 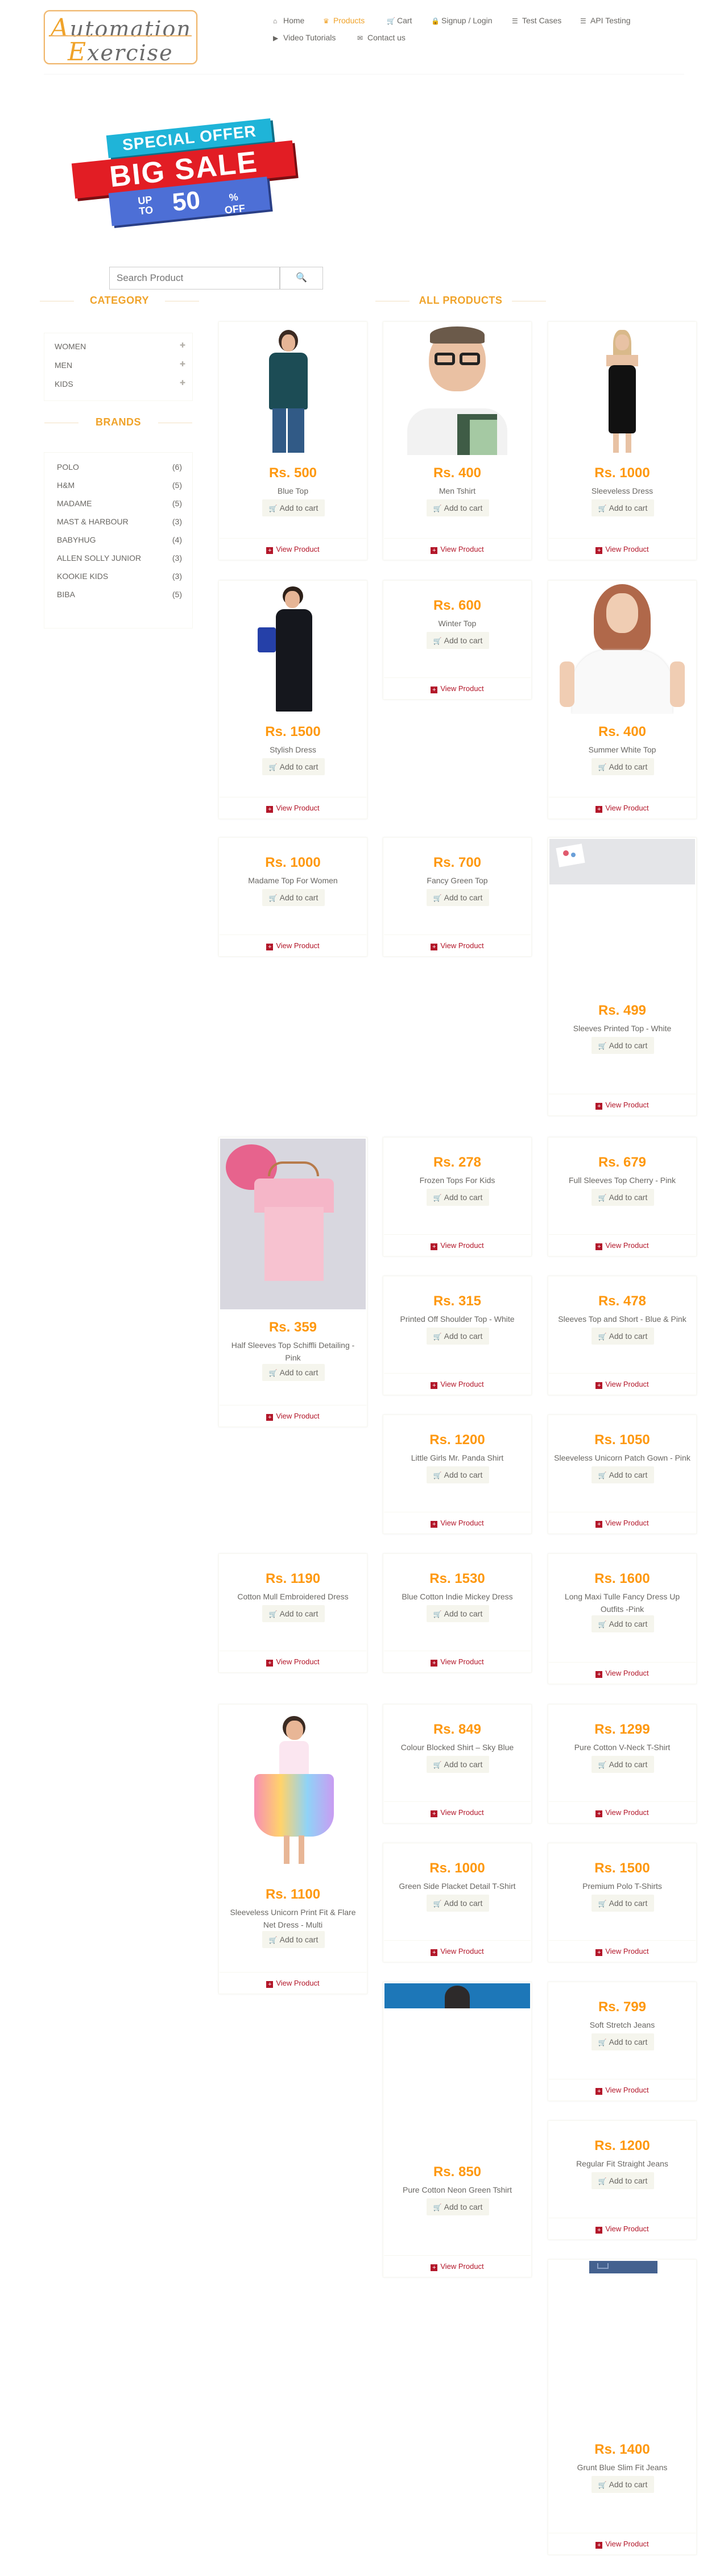 What do you see at coordinates (120, 383) in the screenshot?
I see `category-kids: KIDS ✚` at bounding box center [120, 383].